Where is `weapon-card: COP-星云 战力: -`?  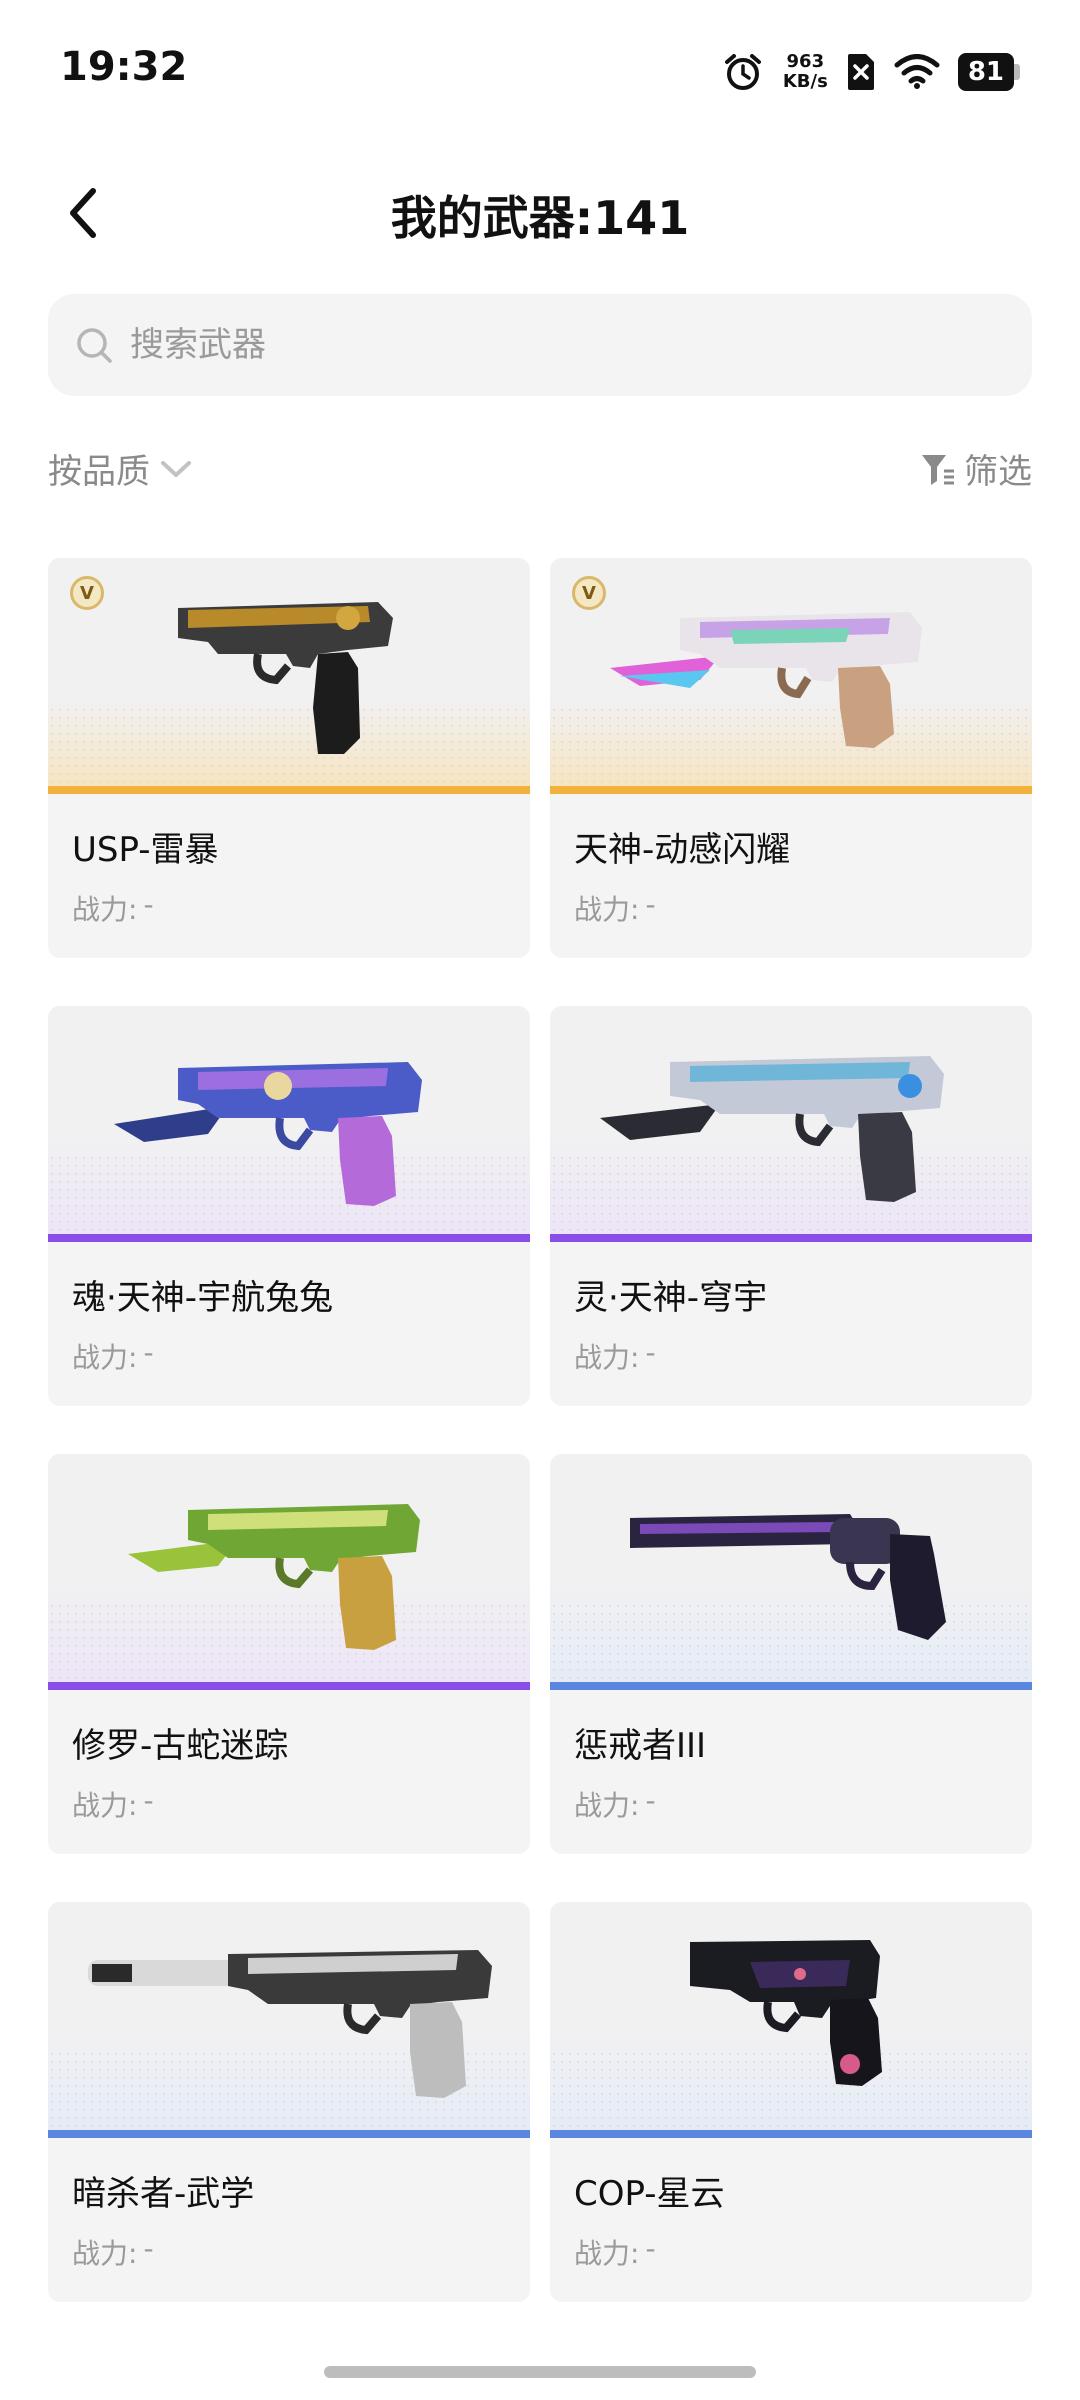 weapon-card: COP-星云 战力: - is located at coordinates (791, 2102).